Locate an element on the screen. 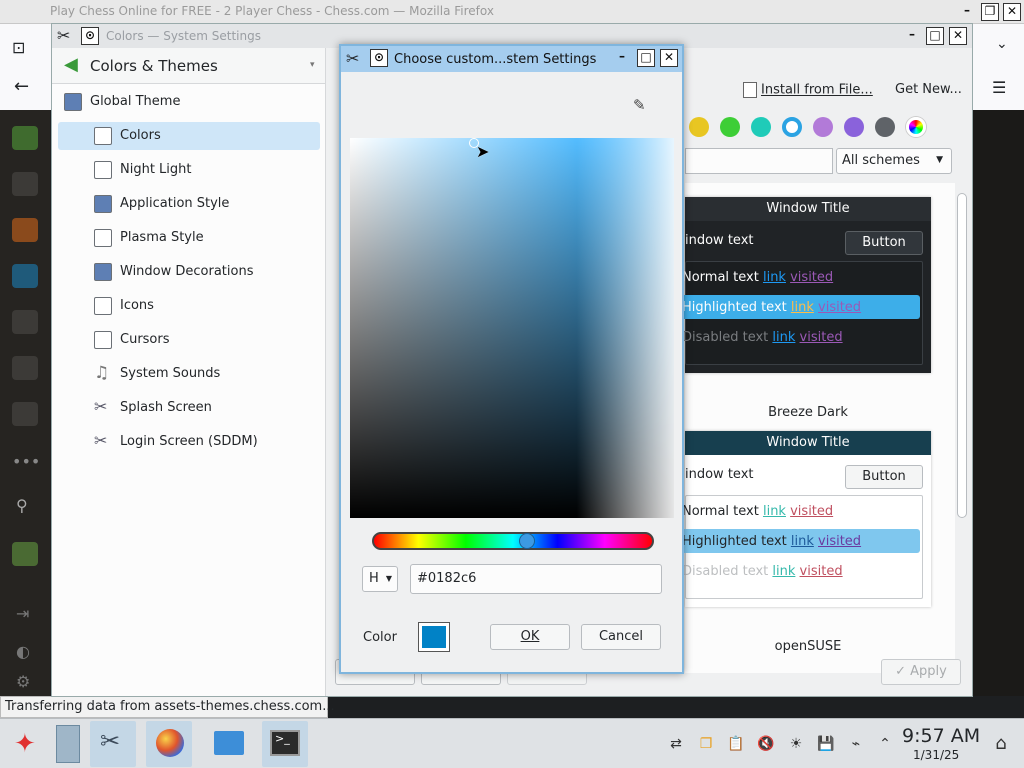 This screenshot has width=1024, height=768. clock-date: 1/31/25 is located at coordinates (936, 755).